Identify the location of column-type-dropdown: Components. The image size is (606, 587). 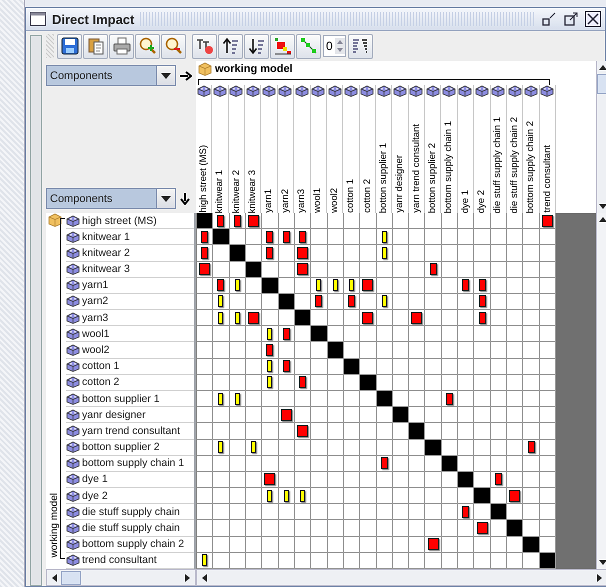
(111, 75).